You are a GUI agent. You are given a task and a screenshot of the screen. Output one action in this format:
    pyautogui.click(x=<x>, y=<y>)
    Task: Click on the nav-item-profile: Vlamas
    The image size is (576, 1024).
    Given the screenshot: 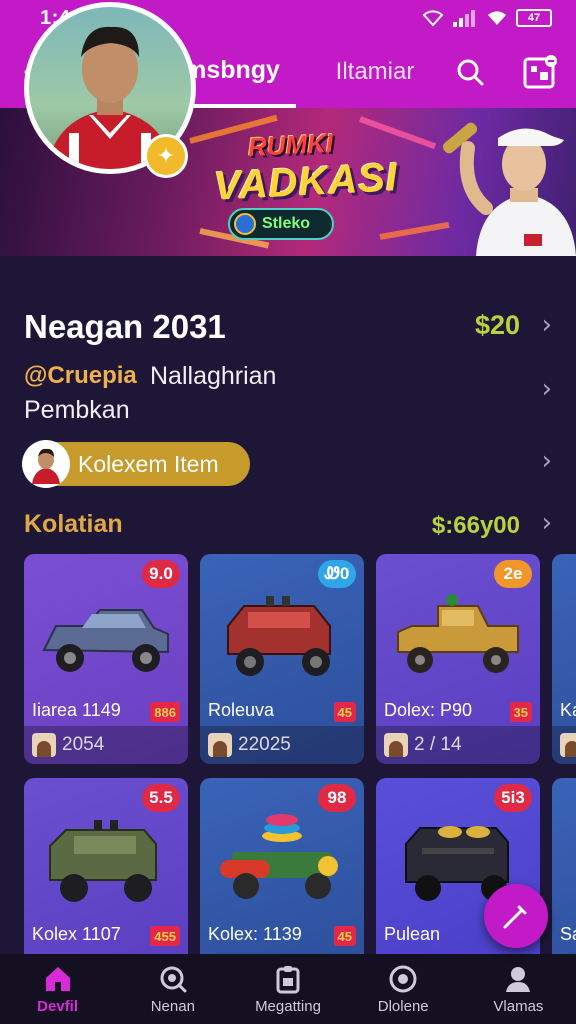 What is the action you would take?
    pyautogui.click(x=518, y=989)
    